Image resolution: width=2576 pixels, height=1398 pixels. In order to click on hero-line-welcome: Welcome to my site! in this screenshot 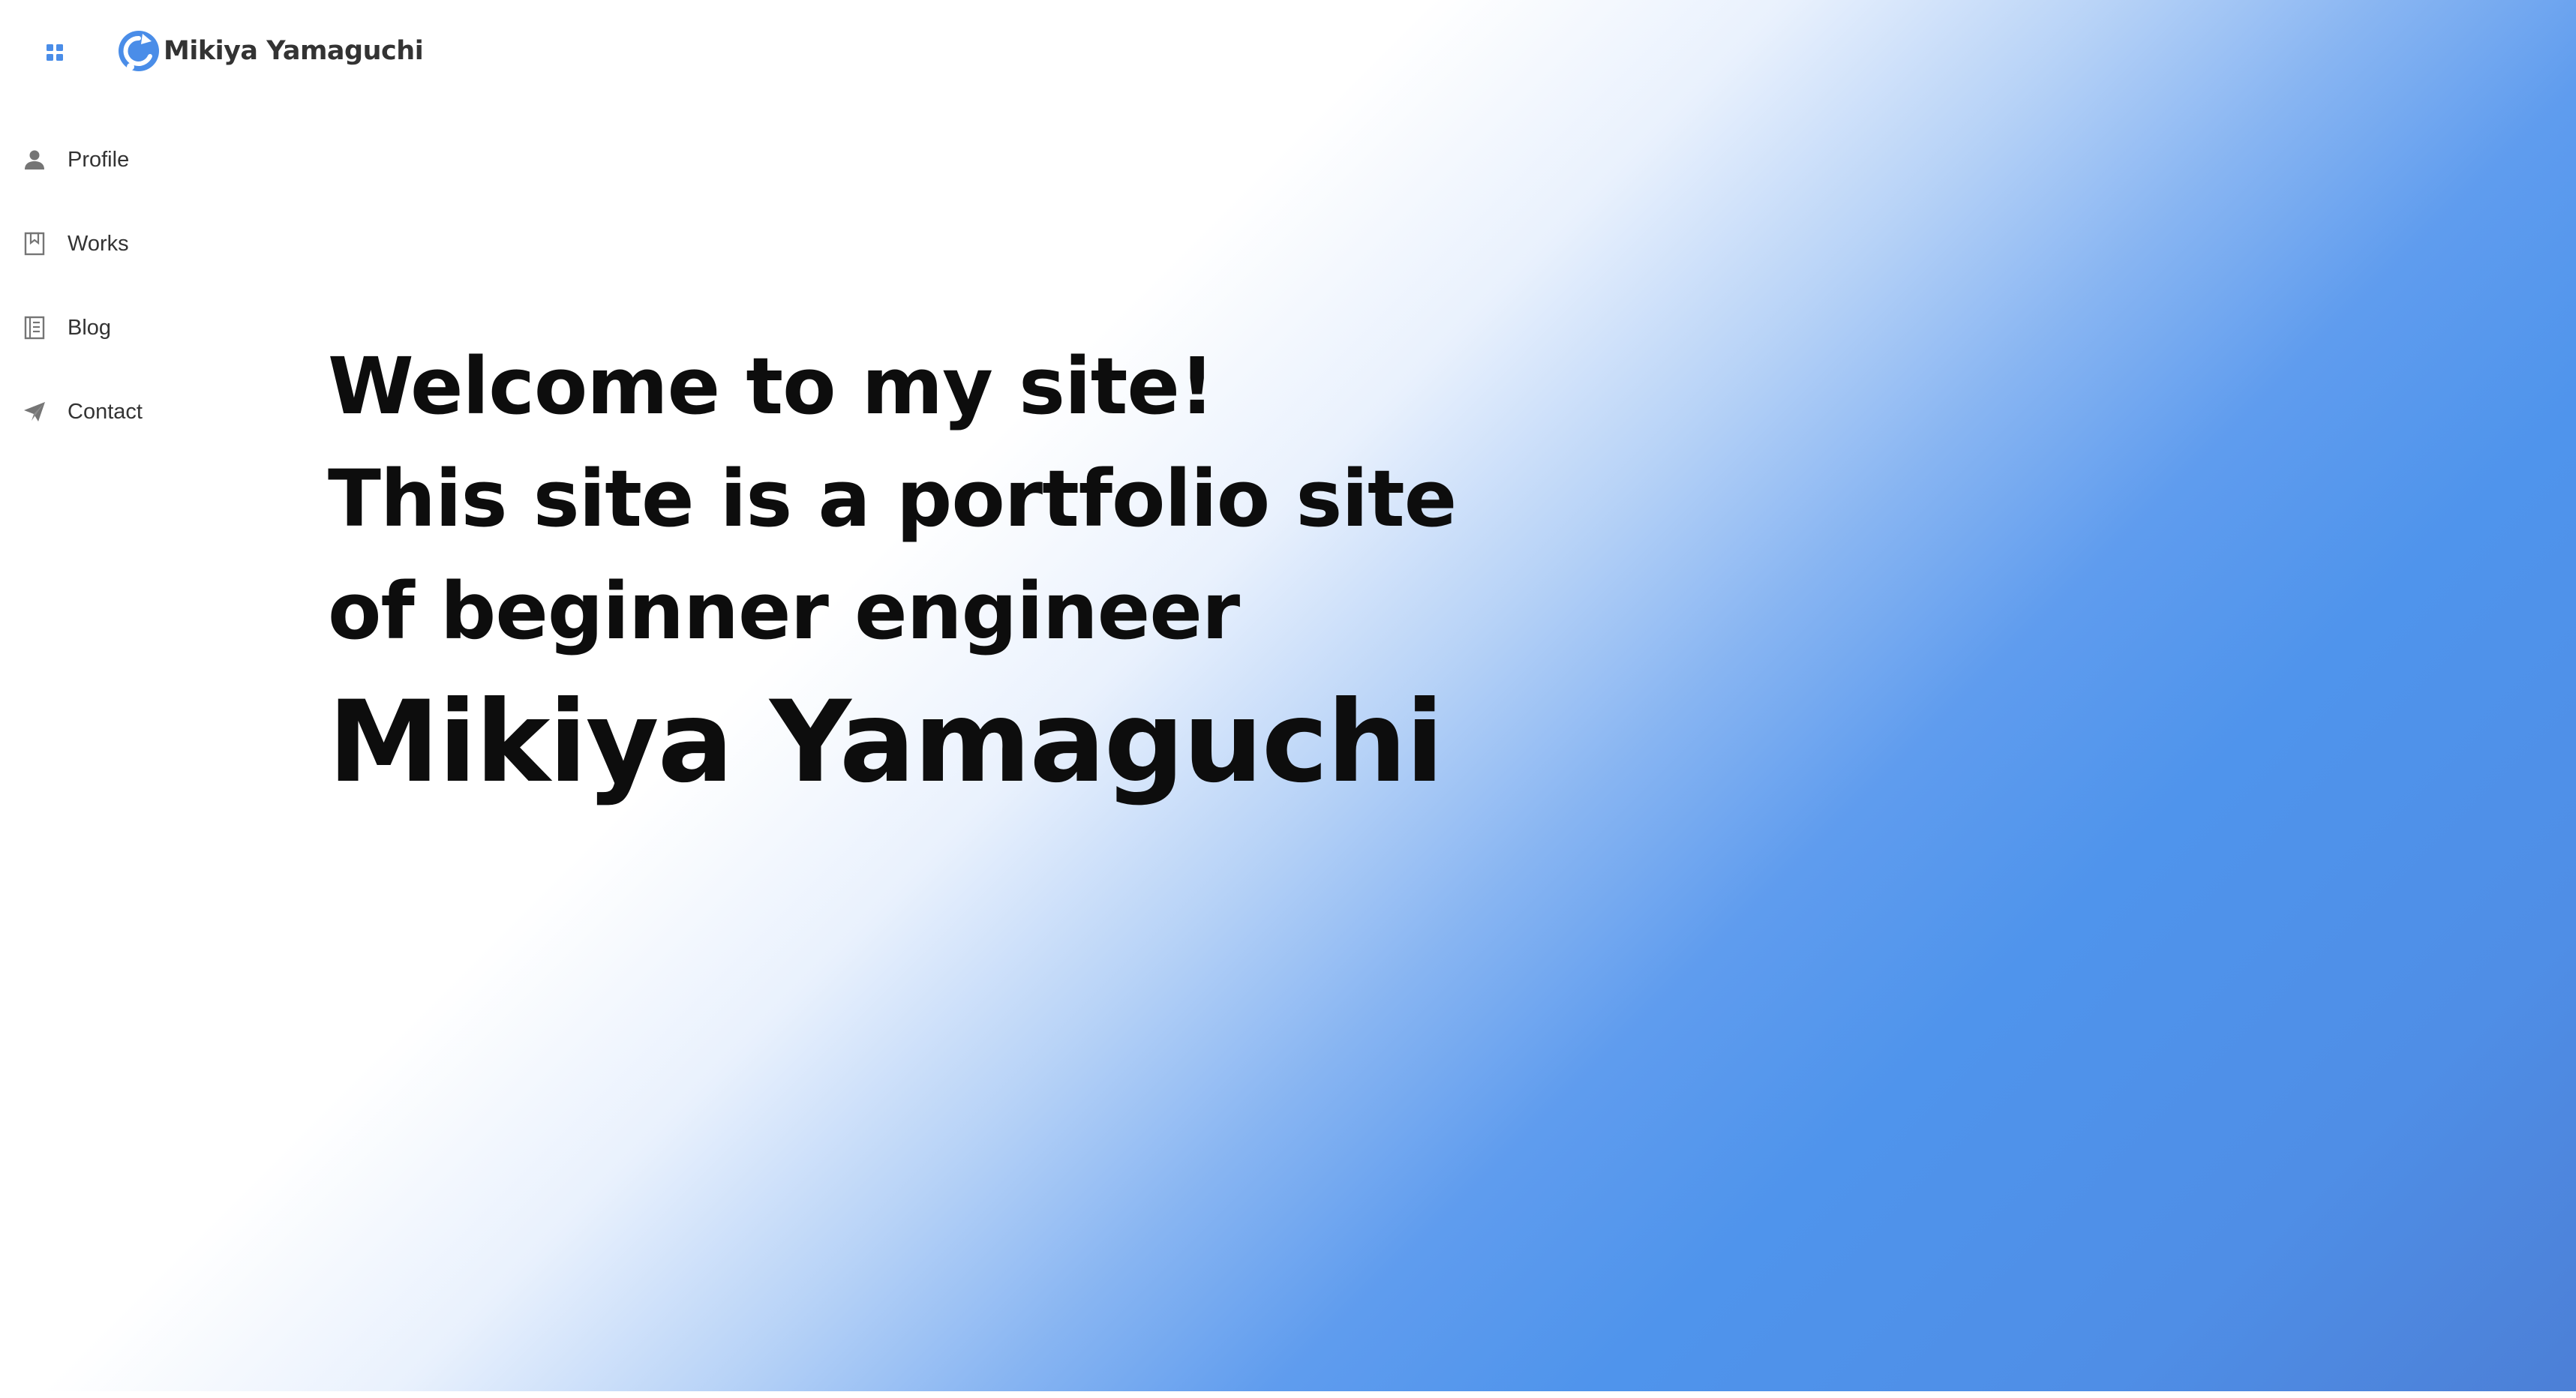, I will do `click(771, 386)`.